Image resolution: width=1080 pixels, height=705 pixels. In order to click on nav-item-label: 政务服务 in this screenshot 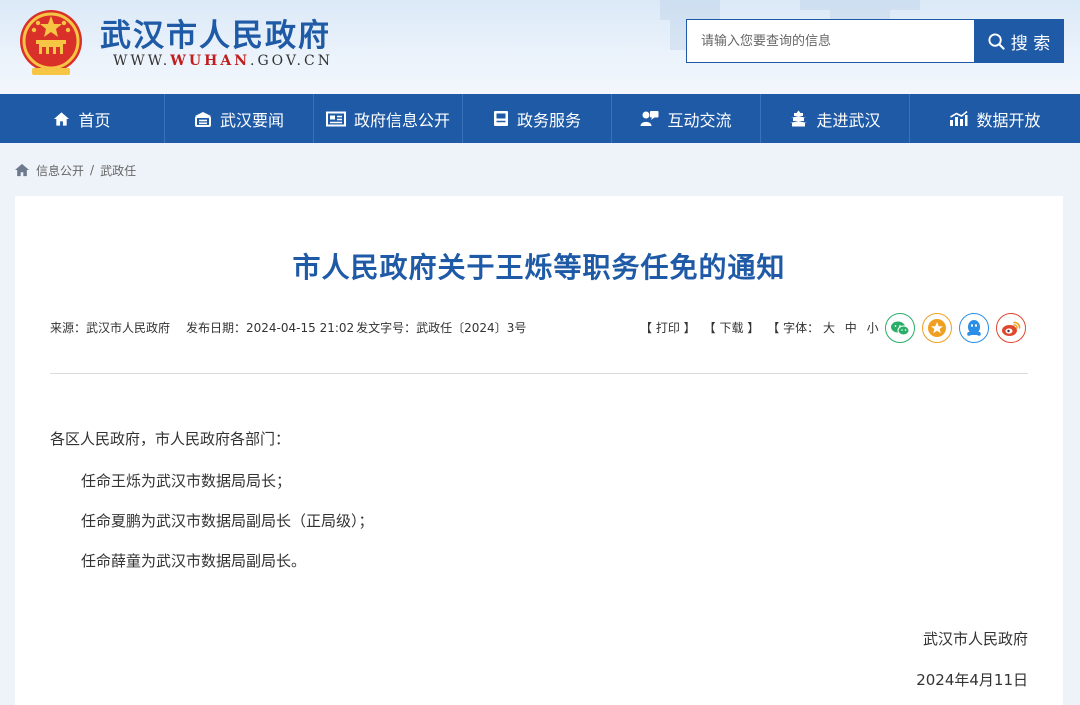, I will do `click(548, 120)`.